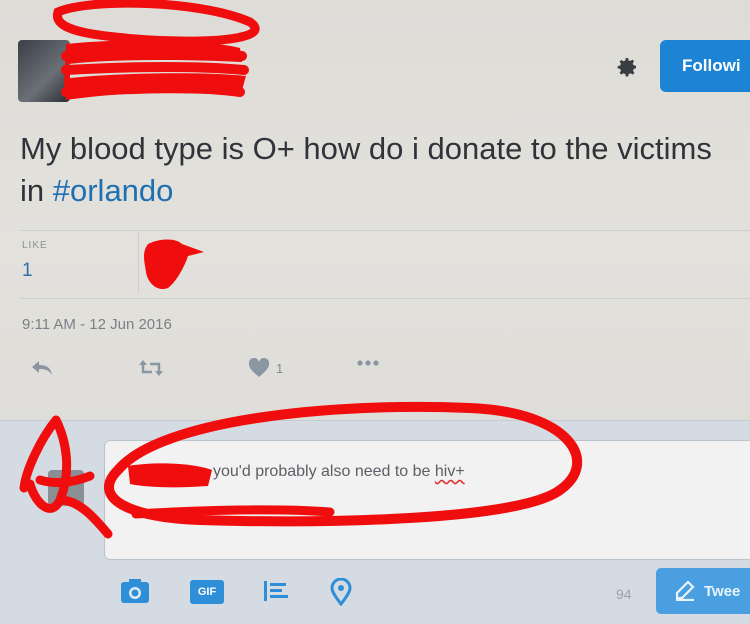  Describe the element at coordinates (66, 488) in the screenshot. I see `reply-avatar` at that location.